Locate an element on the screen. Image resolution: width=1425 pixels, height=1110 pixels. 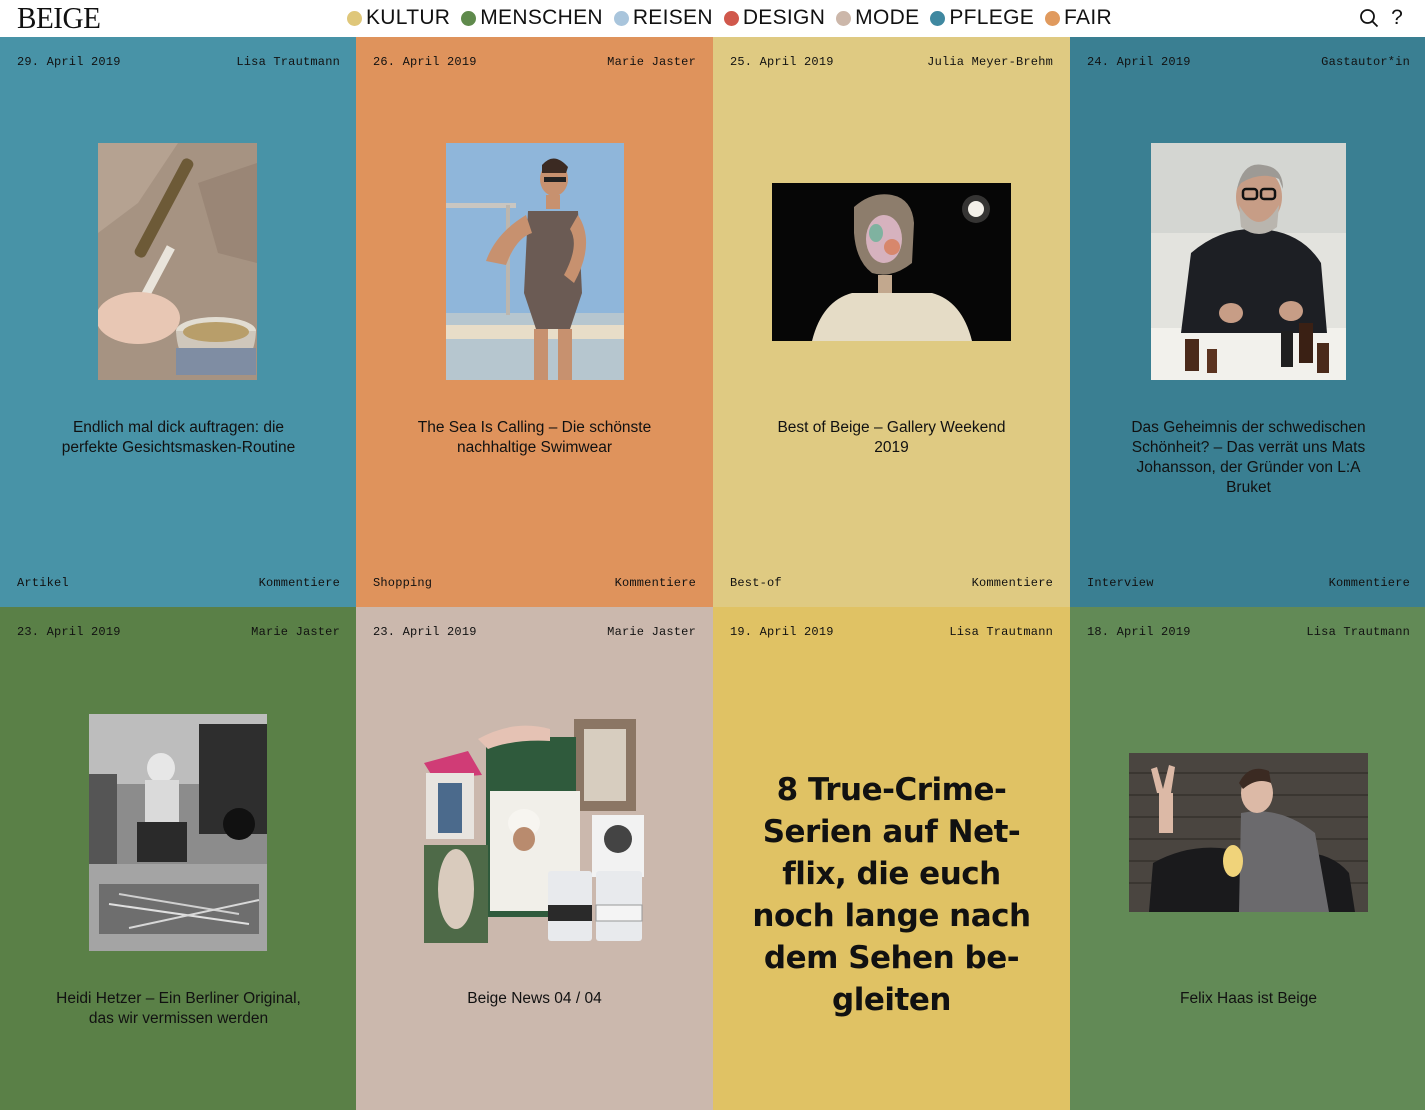
felix-haas-photo is located at coordinates (1248, 832).